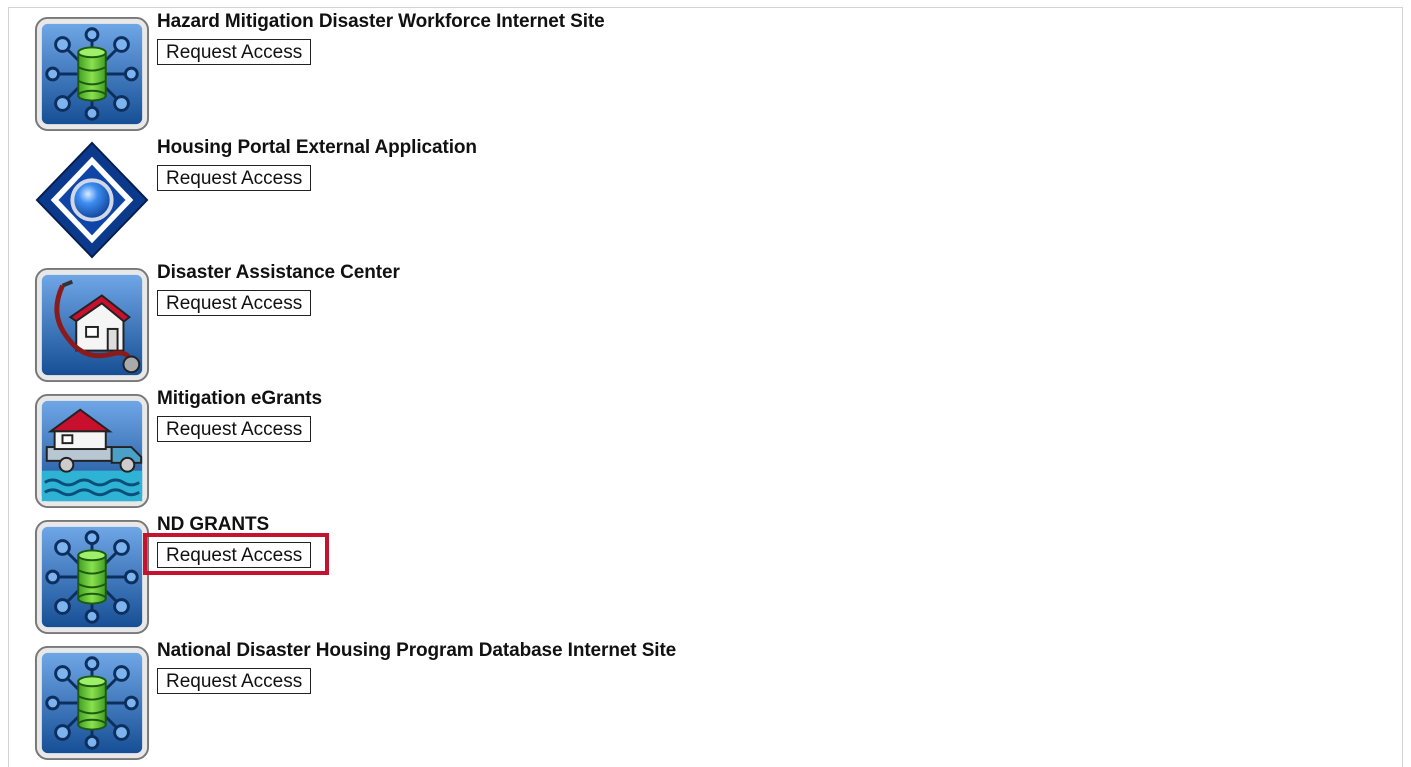 The width and height of the screenshot is (1411, 767). I want to click on house-truck-flood-icon, so click(93, 452).